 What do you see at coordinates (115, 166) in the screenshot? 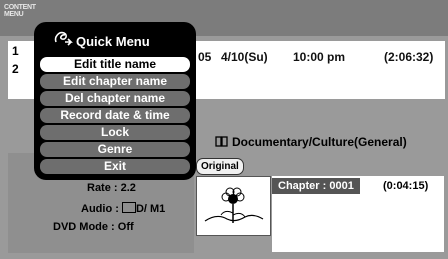
I see `menu-item-exit: Exit` at bounding box center [115, 166].